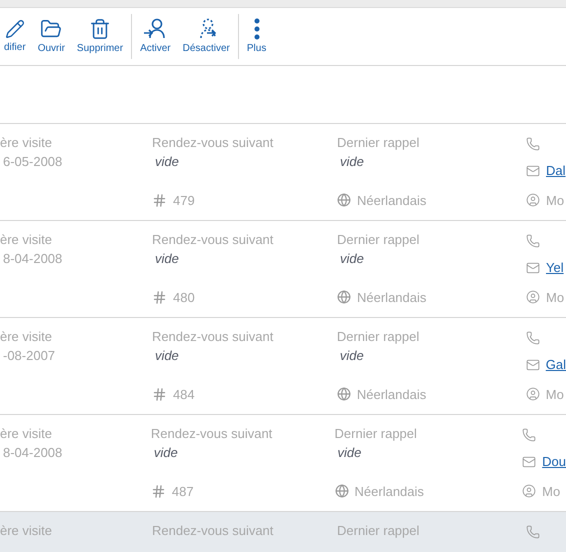 The width and height of the screenshot is (566, 552). What do you see at coordinates (554, 462) in the screenshot?
I see `email-link: Dou` at bounding box center [554, 462].